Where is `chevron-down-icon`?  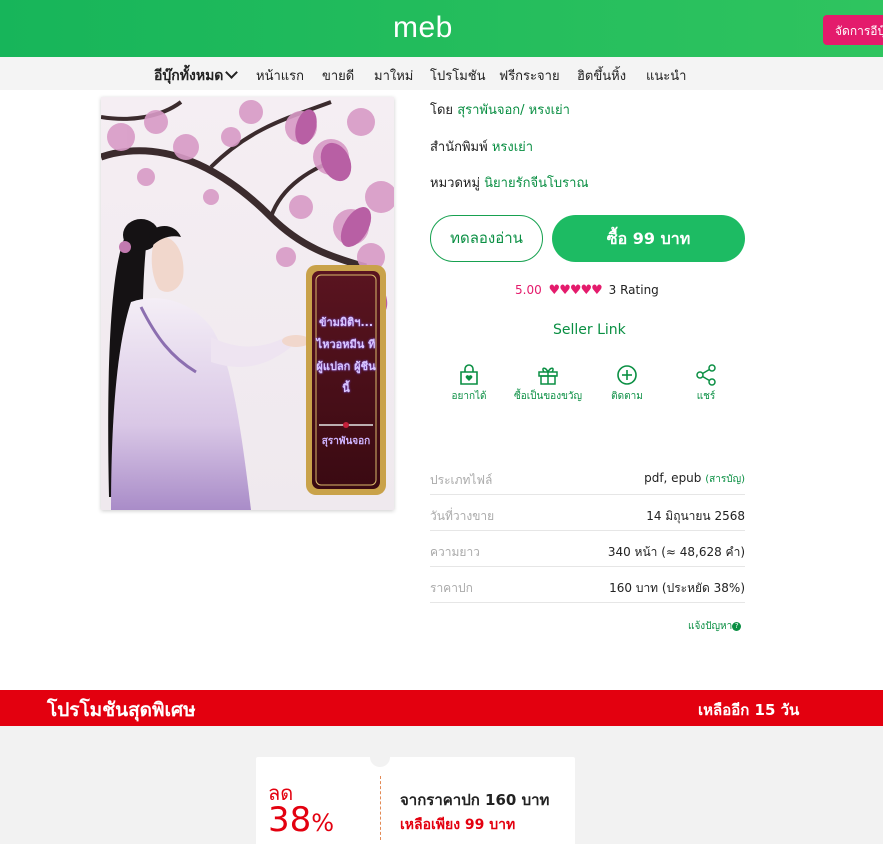 chevron-down-icon is located at coordinates (232, 72).